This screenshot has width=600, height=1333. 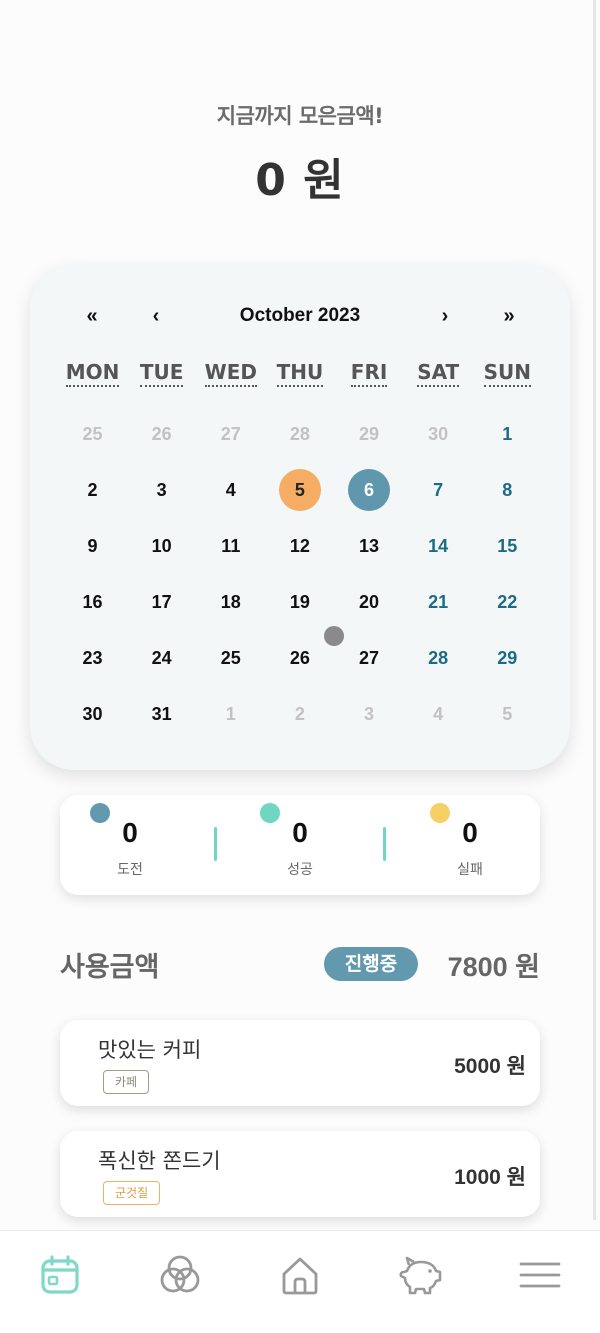 What do you see at coordinates (161, 546) in the screenshot?
I see `calendar-day: 10` at bounding box center [161, 546].